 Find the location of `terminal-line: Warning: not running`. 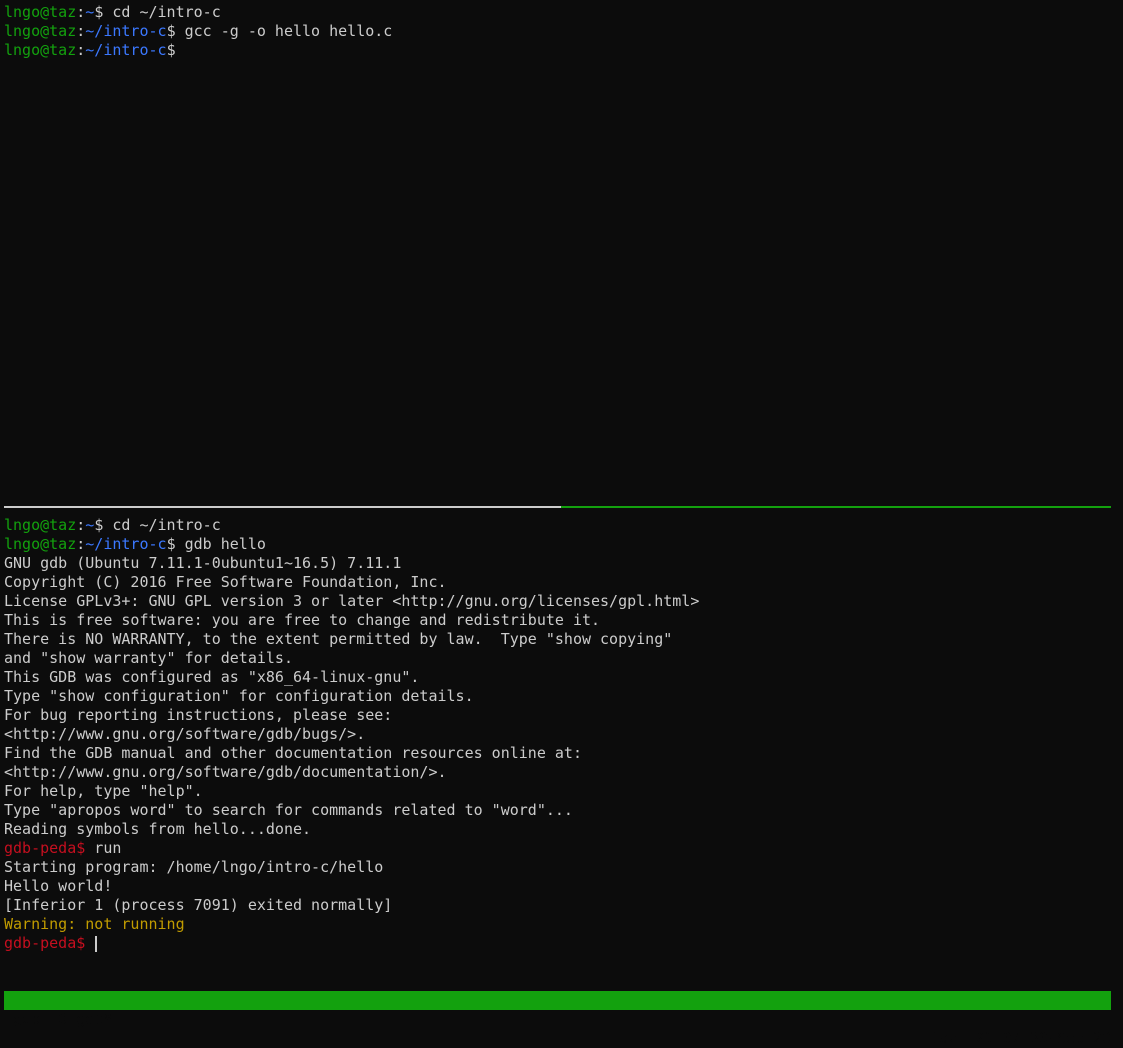

terminal-line: Warning: not running is located at coordinates (557, 924).